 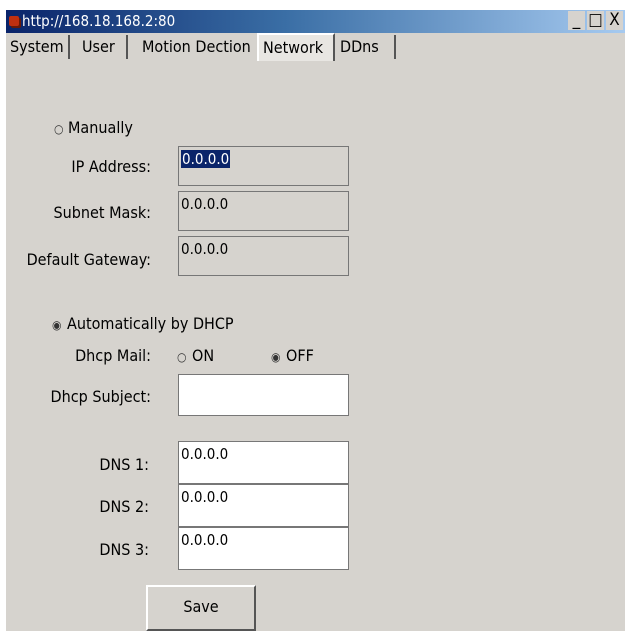 What do you see at coordinates (263, 395) in the screenshot?
I see `dhcp-subject-field` at bounding box center [263, 395].